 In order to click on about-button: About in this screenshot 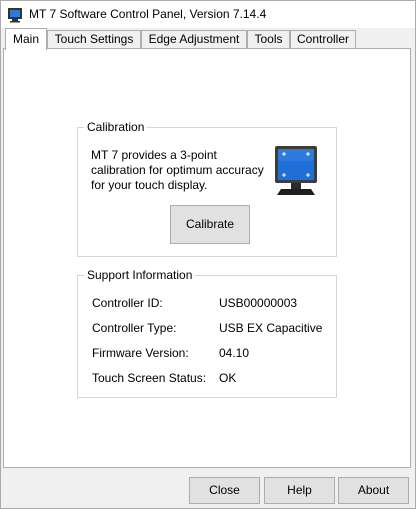, I will do `click(373, 490)`.